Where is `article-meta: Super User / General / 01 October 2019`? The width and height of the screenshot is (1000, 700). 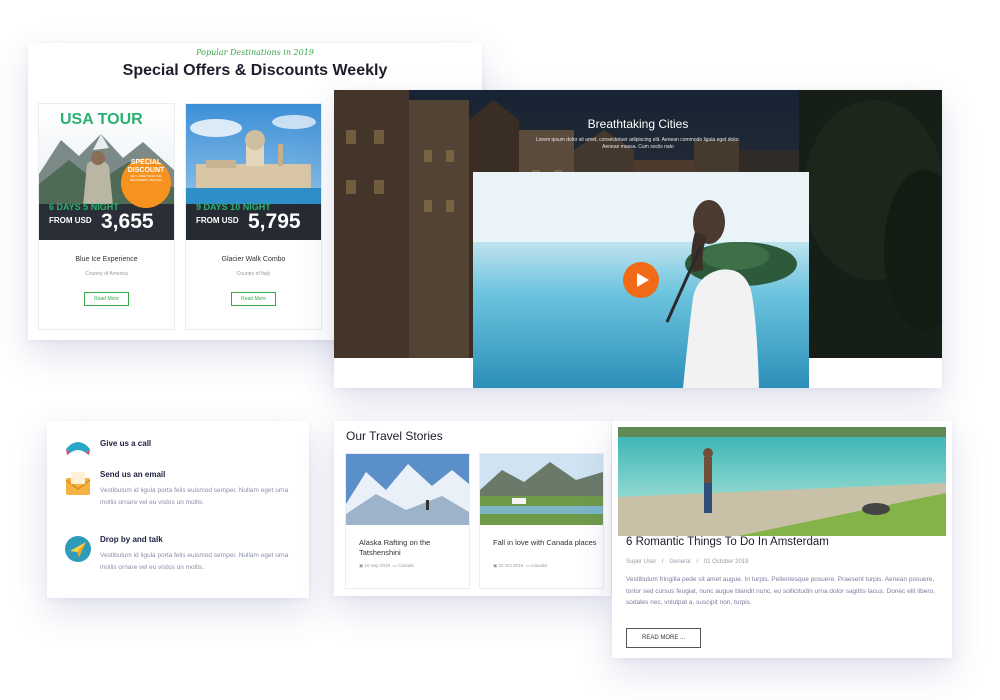 article-meta: Super User / General / 01 October 2019 is located at coordinates (687, 562).